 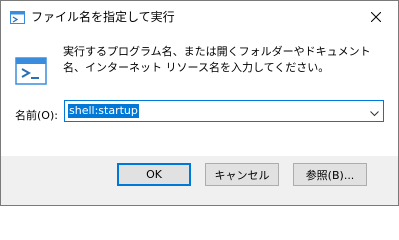 What do you see at coordinates (199, 16) in the screenshot?
I see `title-bar: ファイル名を指定して実行` at bounding box center [199, 16].